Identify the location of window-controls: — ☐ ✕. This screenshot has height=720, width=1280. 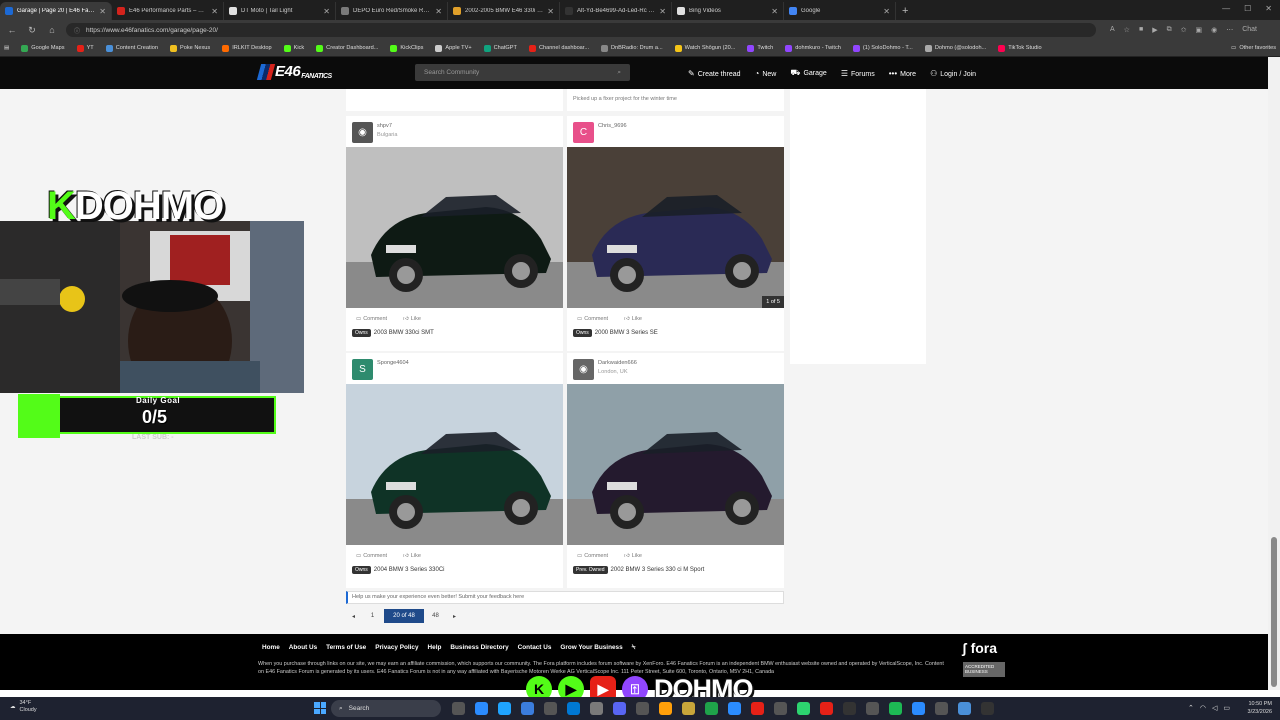
(1247, 8).